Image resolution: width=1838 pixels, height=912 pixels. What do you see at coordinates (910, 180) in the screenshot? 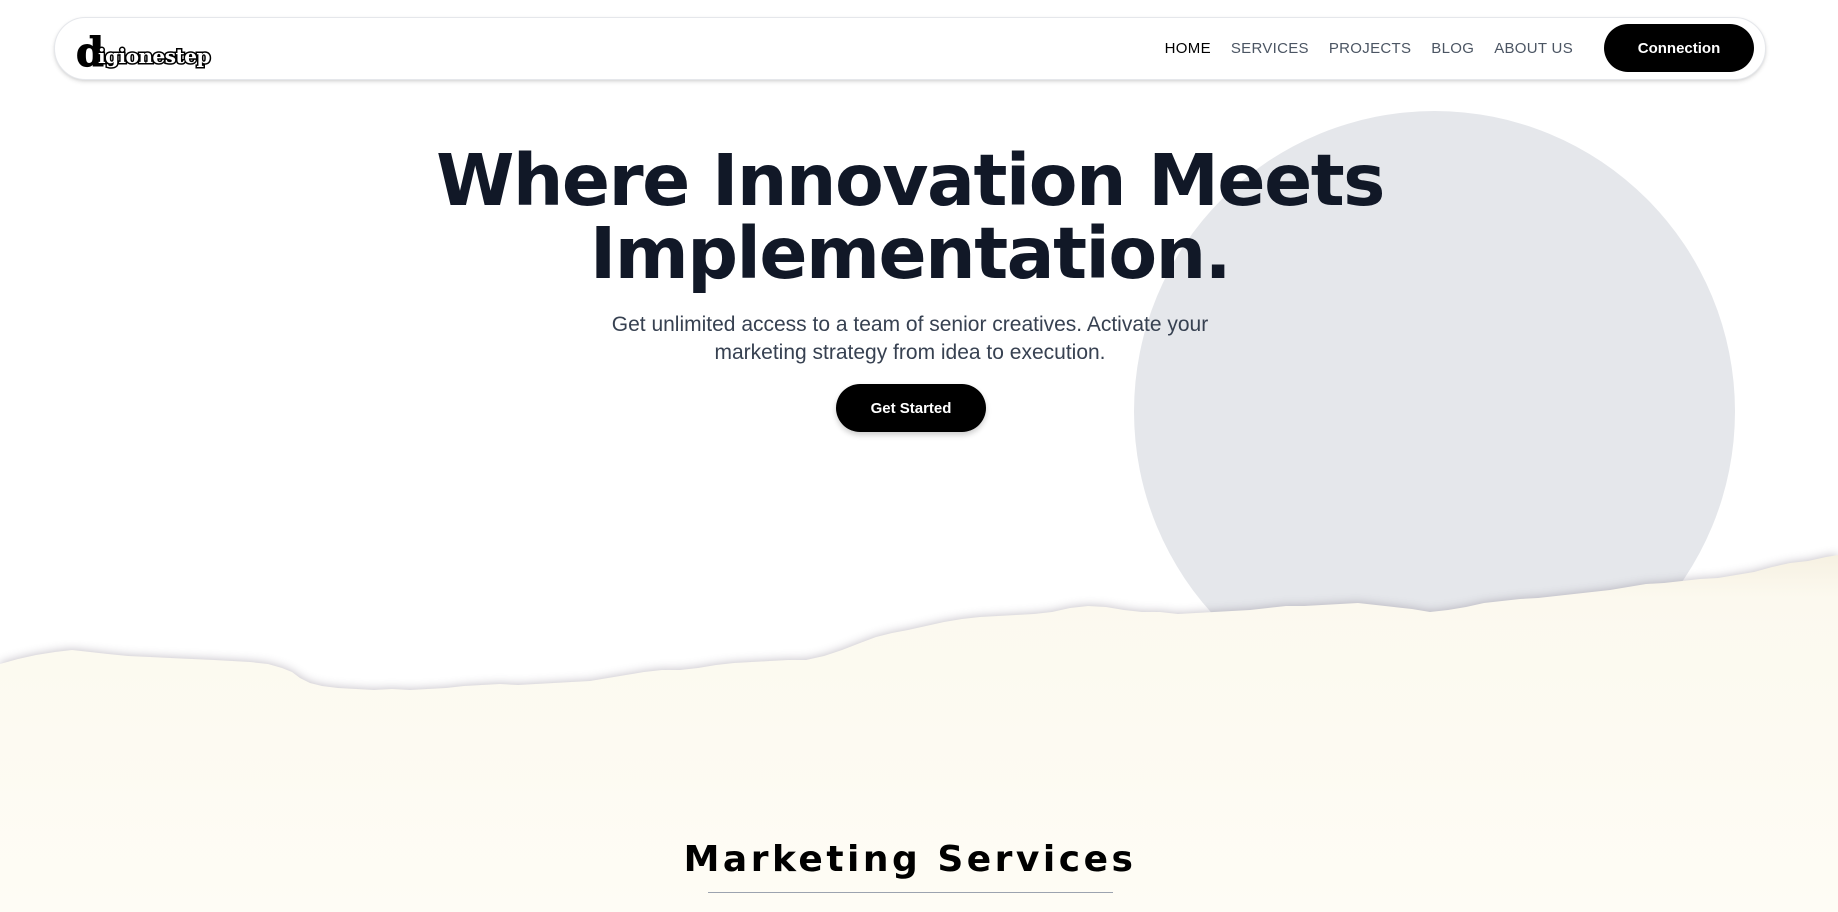
I see `hero-title-line-1: Where Innovation Meets` at bounding box center [910, 180].